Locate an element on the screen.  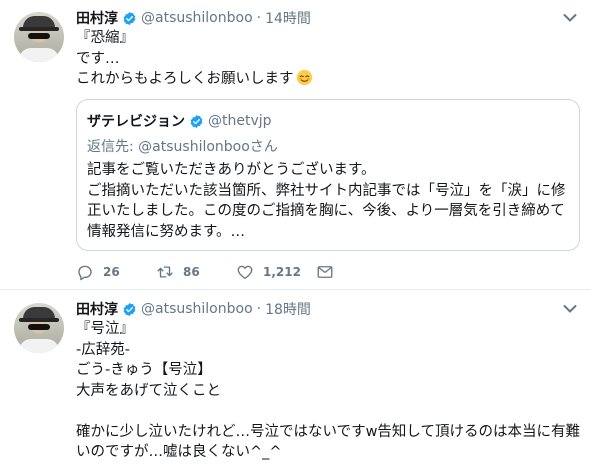
retweet-icon is located at coordinates (165, 272).